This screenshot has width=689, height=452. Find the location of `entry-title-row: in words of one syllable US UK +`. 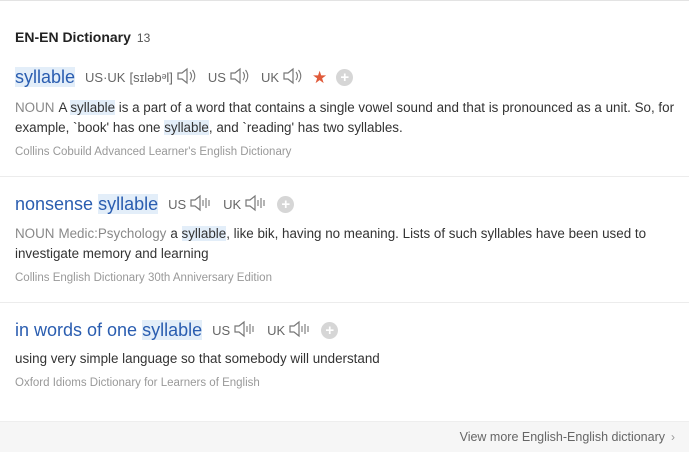

entry-title-row: in words of one syllable US UK + is located at coordinates (177, 330).